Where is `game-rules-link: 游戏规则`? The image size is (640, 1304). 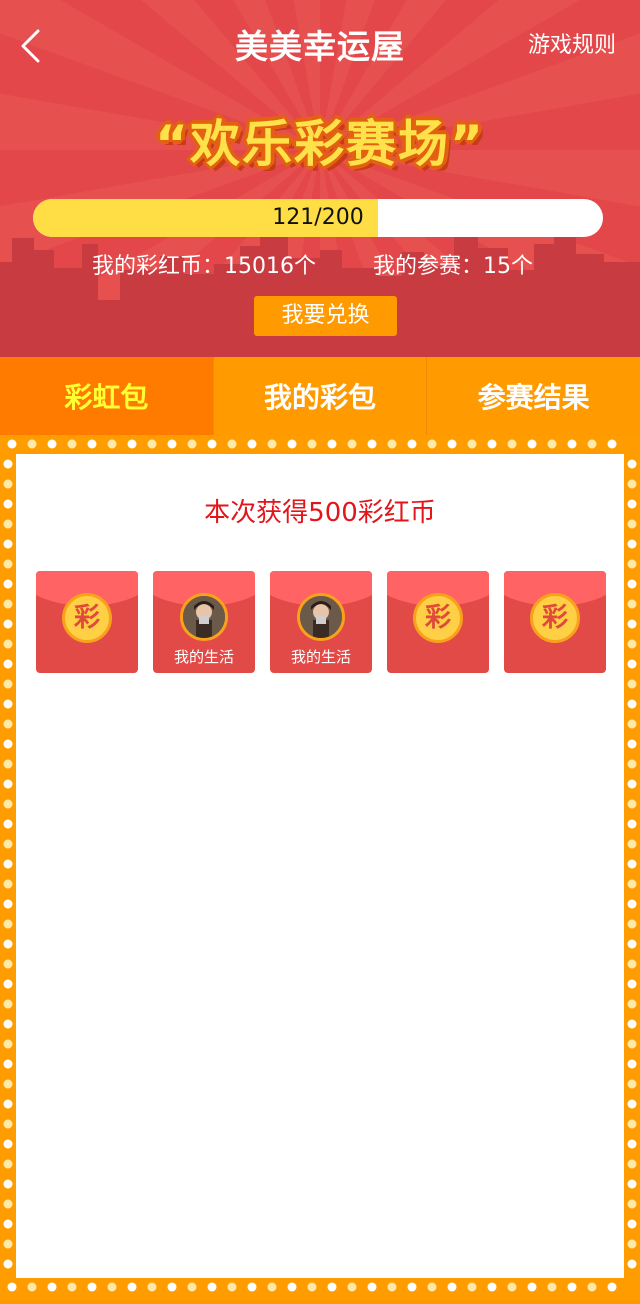 game-rules-link: 游戏规则 is located at coordinates (572, 46).